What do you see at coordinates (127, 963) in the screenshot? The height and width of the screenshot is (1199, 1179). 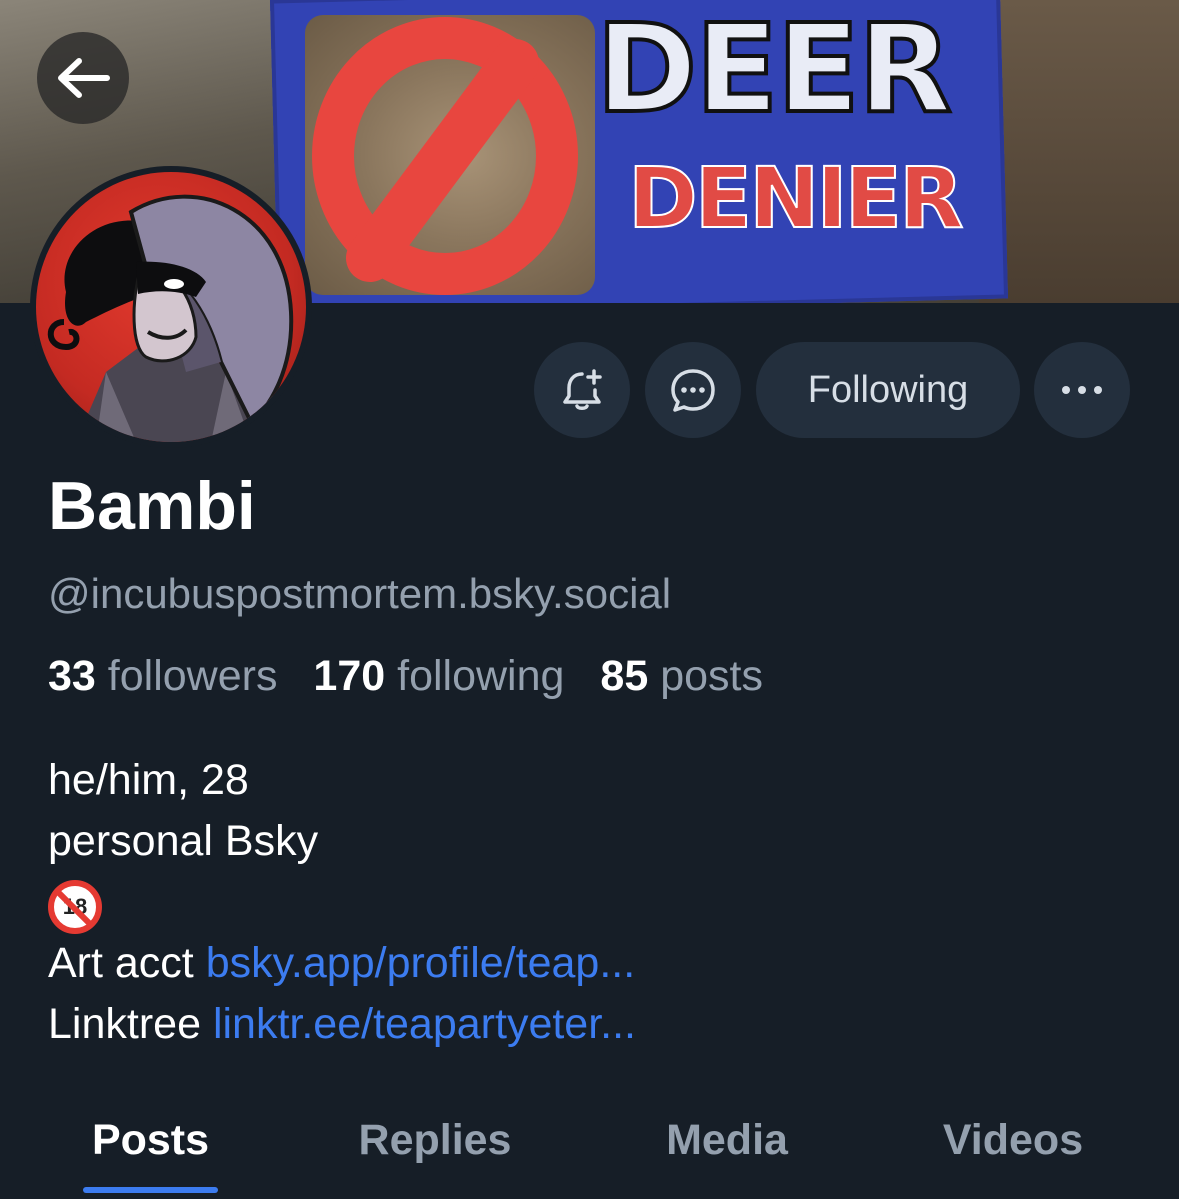 I see `art-account-label: Art acct` at bounding box center [127, 963].